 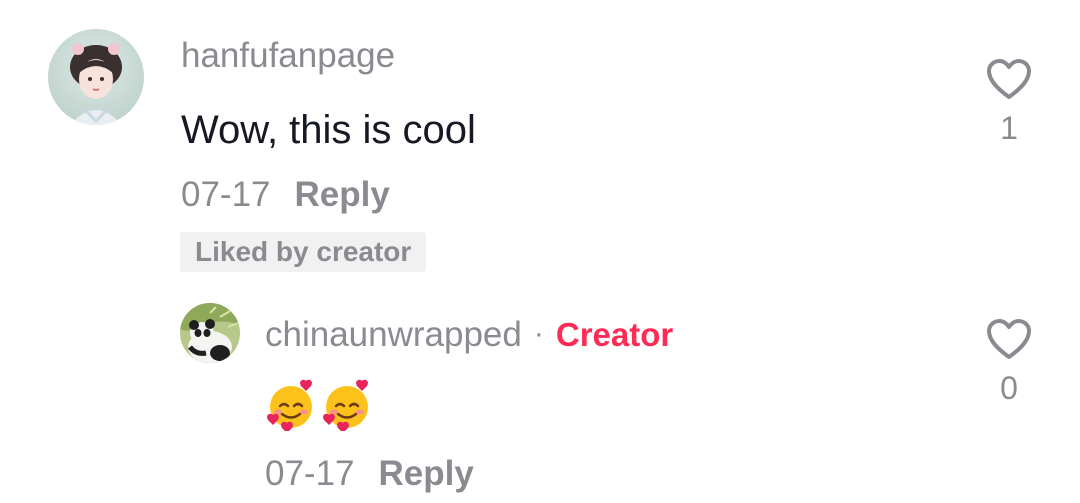 I want to click on reply-like-button: 0, so click(x=1009, y=361).